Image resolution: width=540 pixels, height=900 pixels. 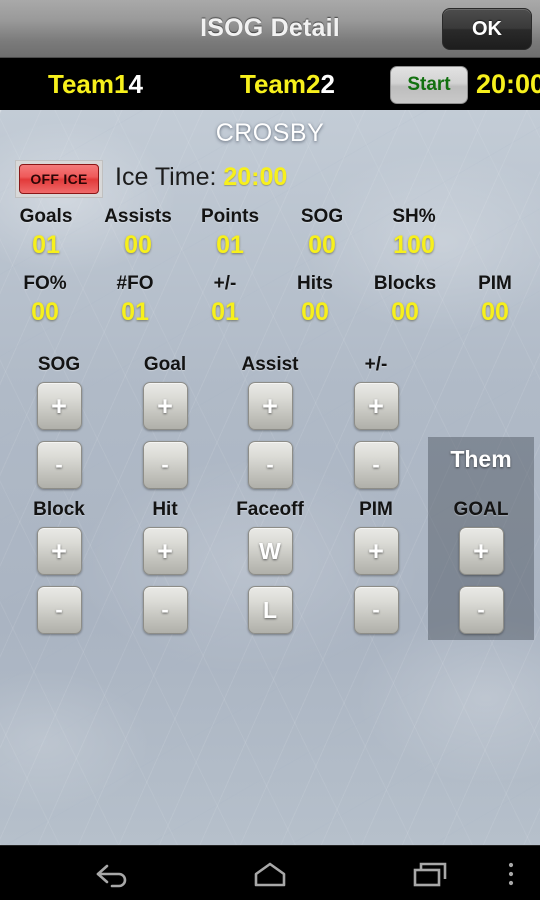 I want to click on player-name: CROSBY, so click(x=270, y=133).